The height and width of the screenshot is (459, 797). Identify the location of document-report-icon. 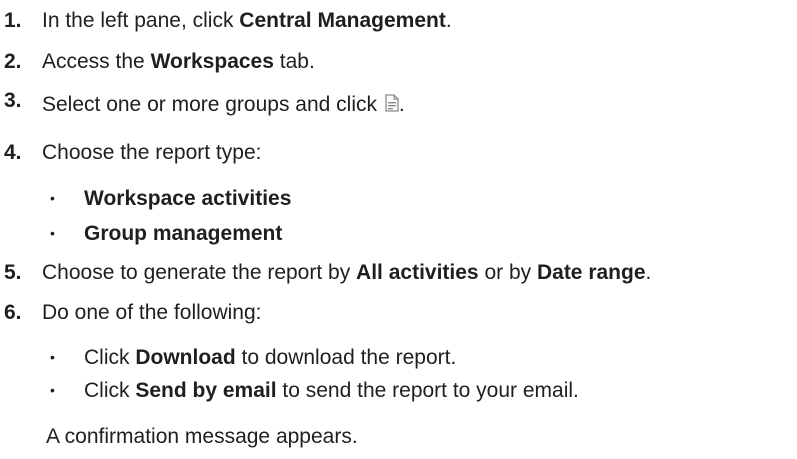
(392, 106).